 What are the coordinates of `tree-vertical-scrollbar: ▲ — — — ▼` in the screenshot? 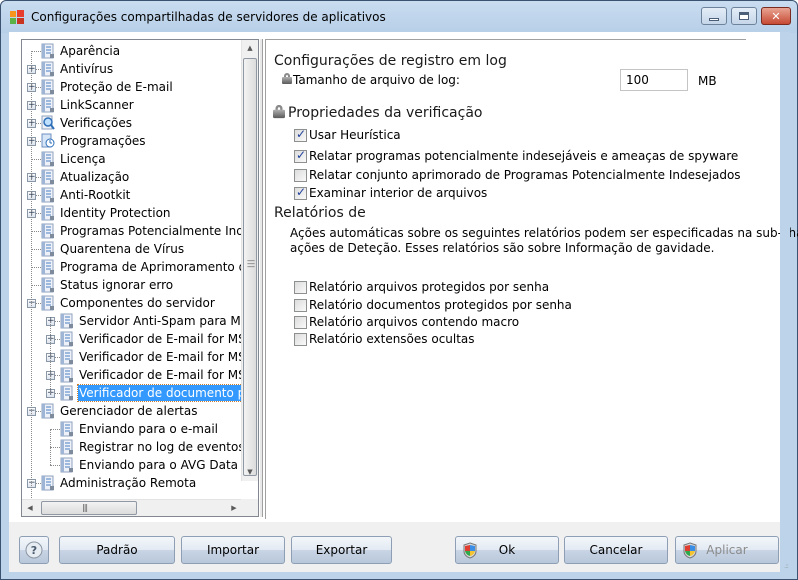 It's located at (249, 260).